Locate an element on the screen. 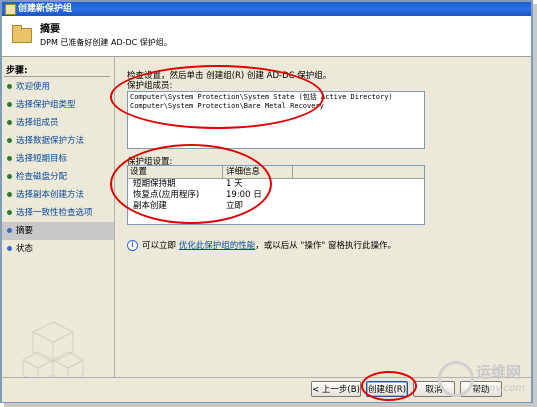  window-shadow is located at coordinates (535, 205).